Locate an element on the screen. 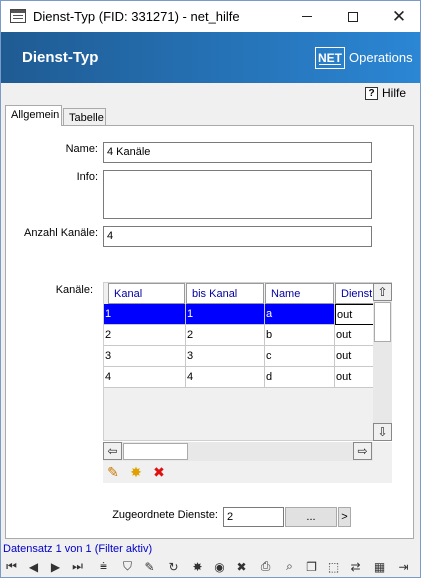 This screenshot has width=421, height=578. net-logo: NET is located at coordinates (330, 58).